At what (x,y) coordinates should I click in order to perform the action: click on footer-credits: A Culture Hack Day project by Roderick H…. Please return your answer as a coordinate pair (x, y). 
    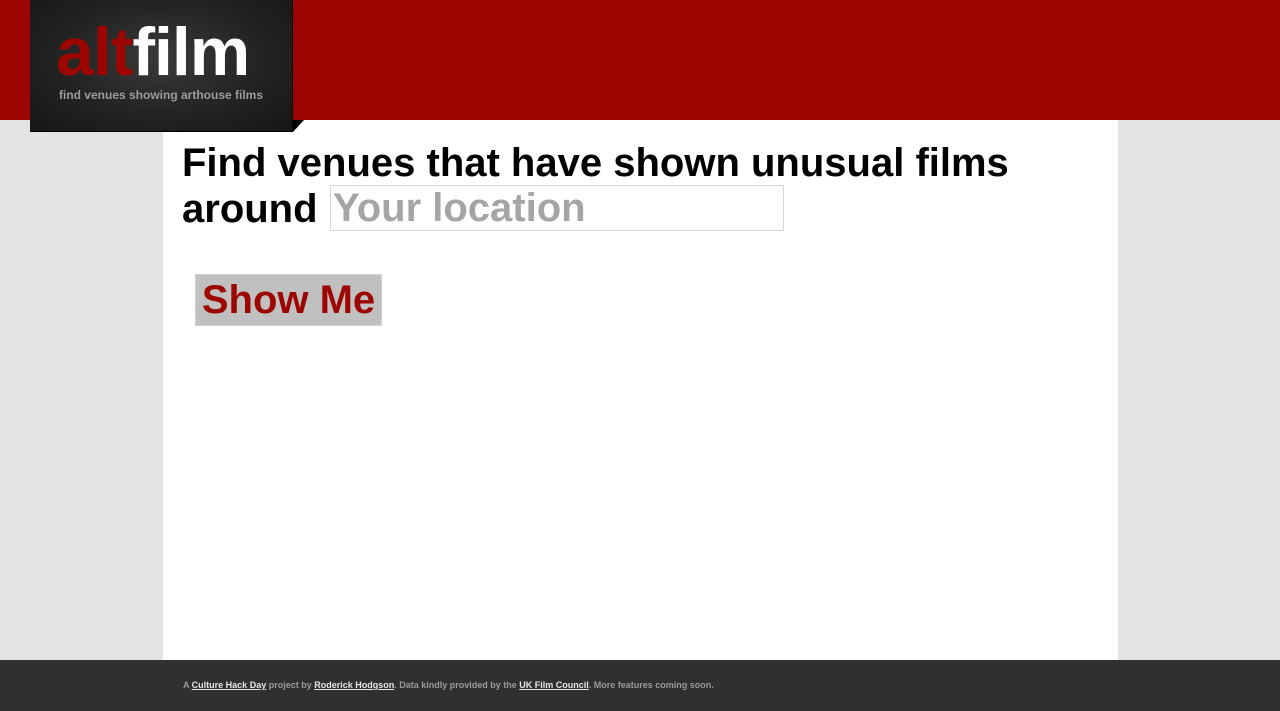
    Looking at the image, I should click on (448, 685).